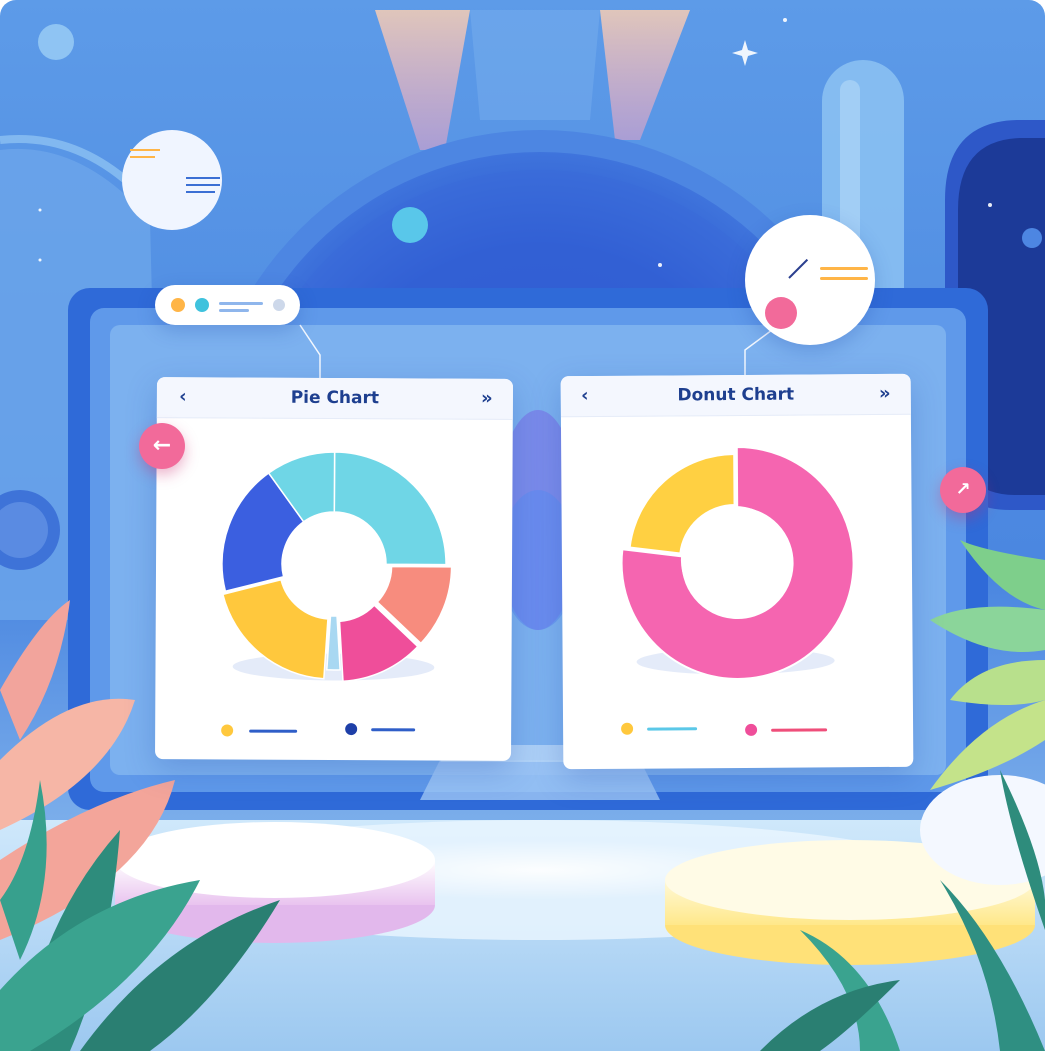  Describe the element at coordinates (172, 180) in the screenshot. I see `info-bubble` at that location.